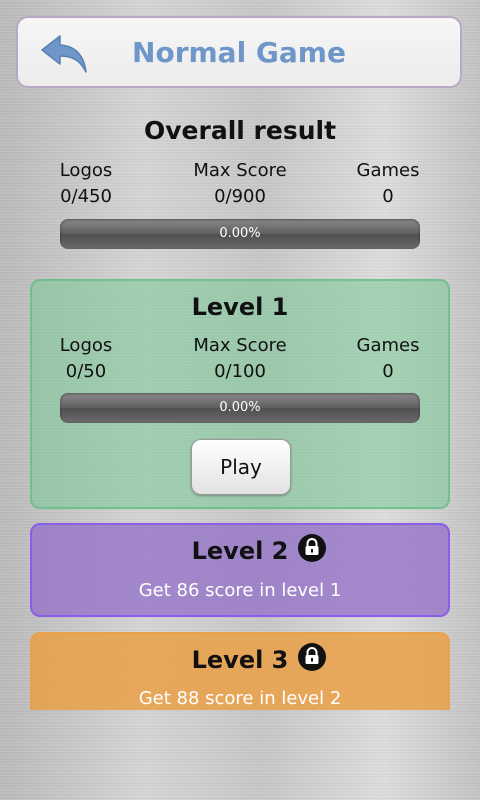 The width and height of the screenshot is (480, 800). What do you see at coordinates (388, 184) in the screenshot?
I see `overall-games-stat: Games 0` at bounding box center [388, 184].